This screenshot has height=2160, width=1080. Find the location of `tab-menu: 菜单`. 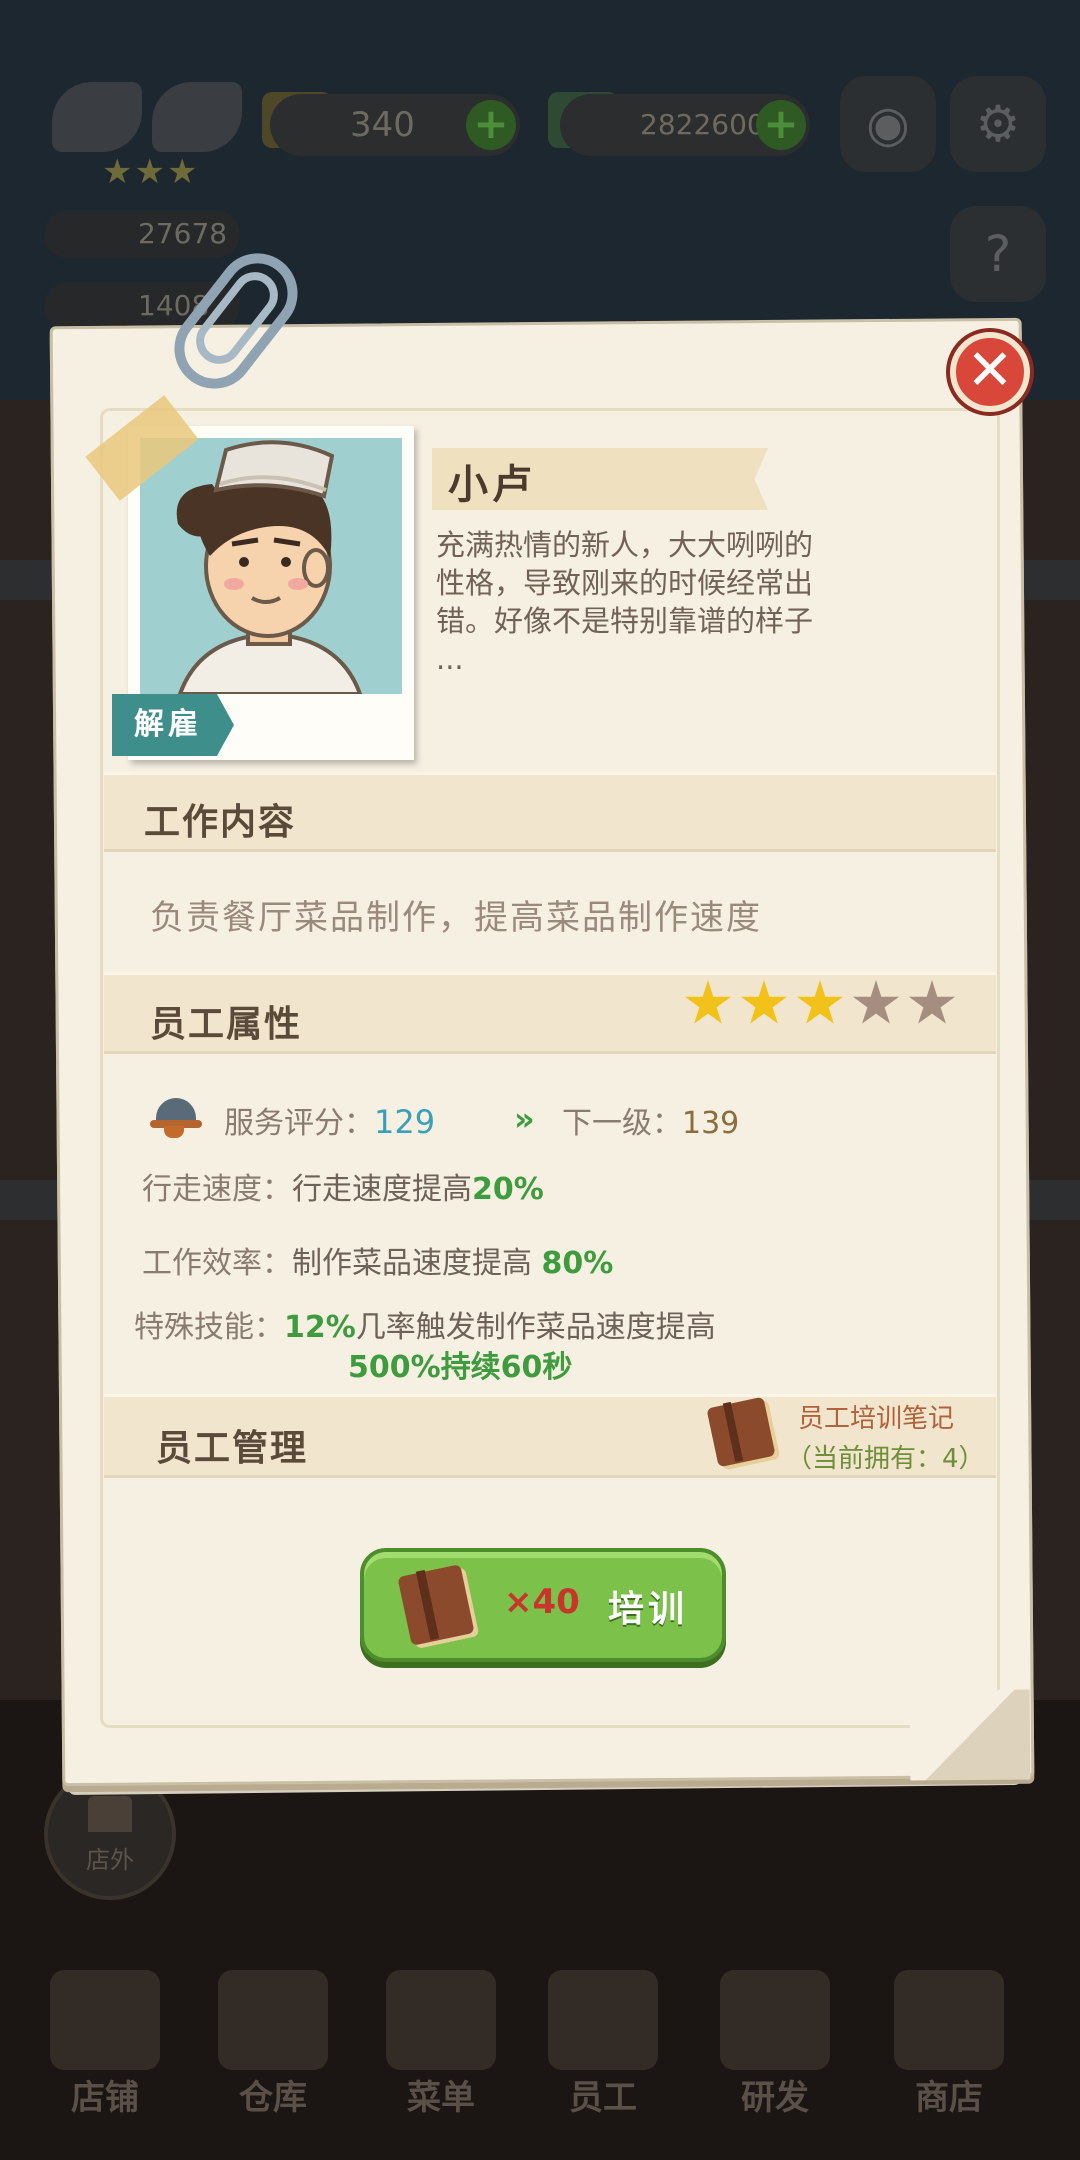

tab-menu: 菜单 is located at coordinates (441, 2039).